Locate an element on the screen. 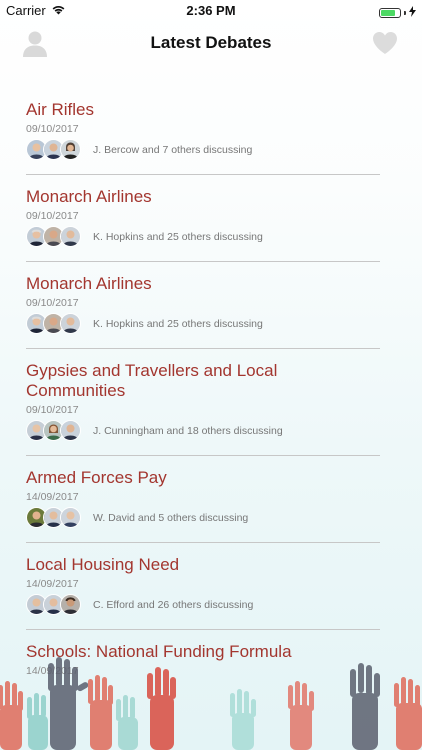  status-bar: Carrier 2:36 PM is located at coordinates (211, 11).